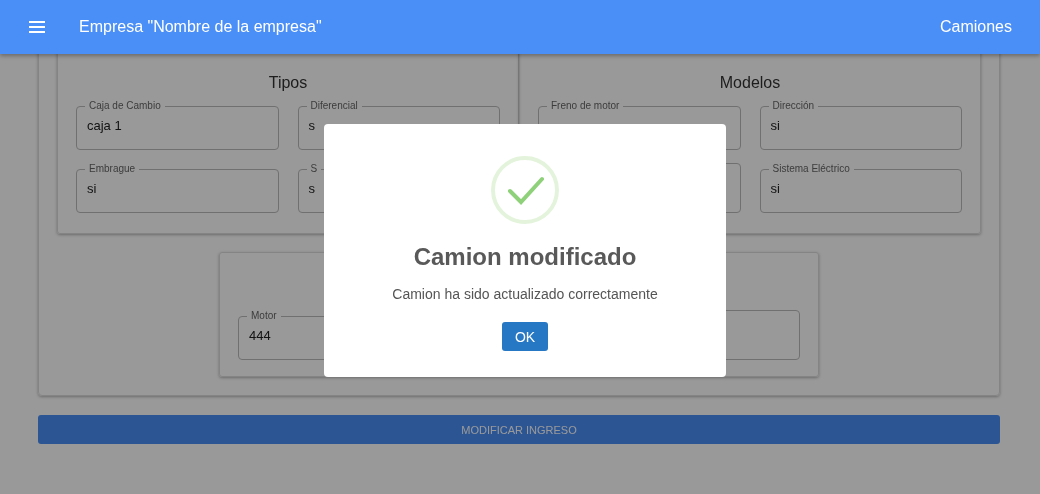  Describe the element at coordinates (860, 188) in the screenshot. I see `input-field: Sistema Eléctrico si` at that location.